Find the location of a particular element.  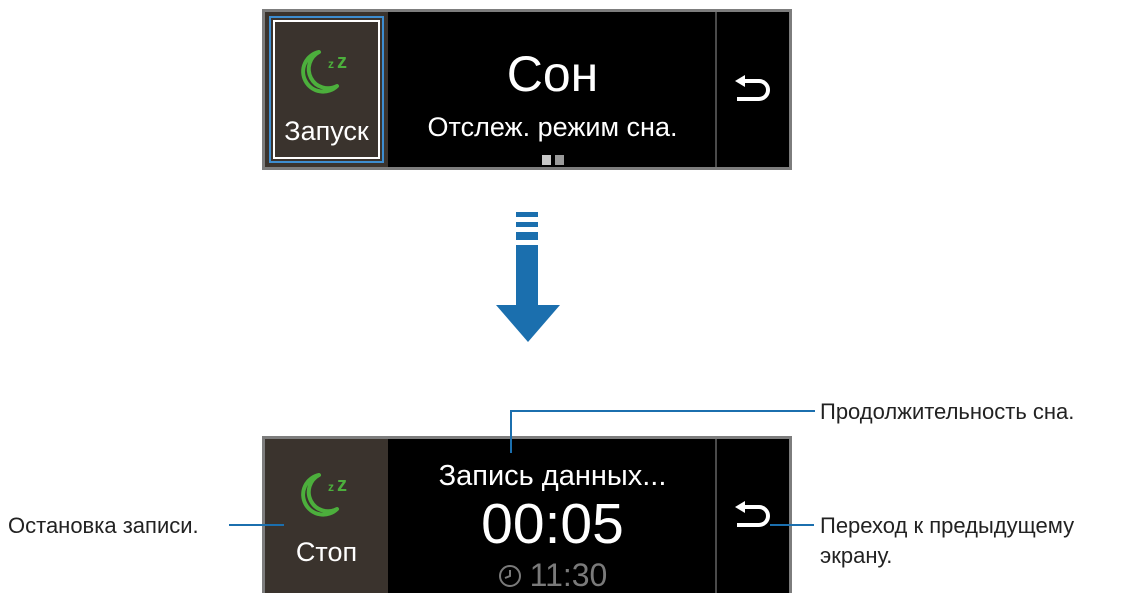

sleep-title: Сон is located at coordinates (552, 74).